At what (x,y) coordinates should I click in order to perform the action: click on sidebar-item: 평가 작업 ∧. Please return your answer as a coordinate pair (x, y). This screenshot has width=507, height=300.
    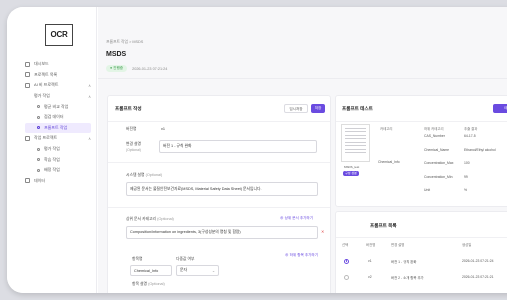
    Looking at the image, I should click on (58, 96).